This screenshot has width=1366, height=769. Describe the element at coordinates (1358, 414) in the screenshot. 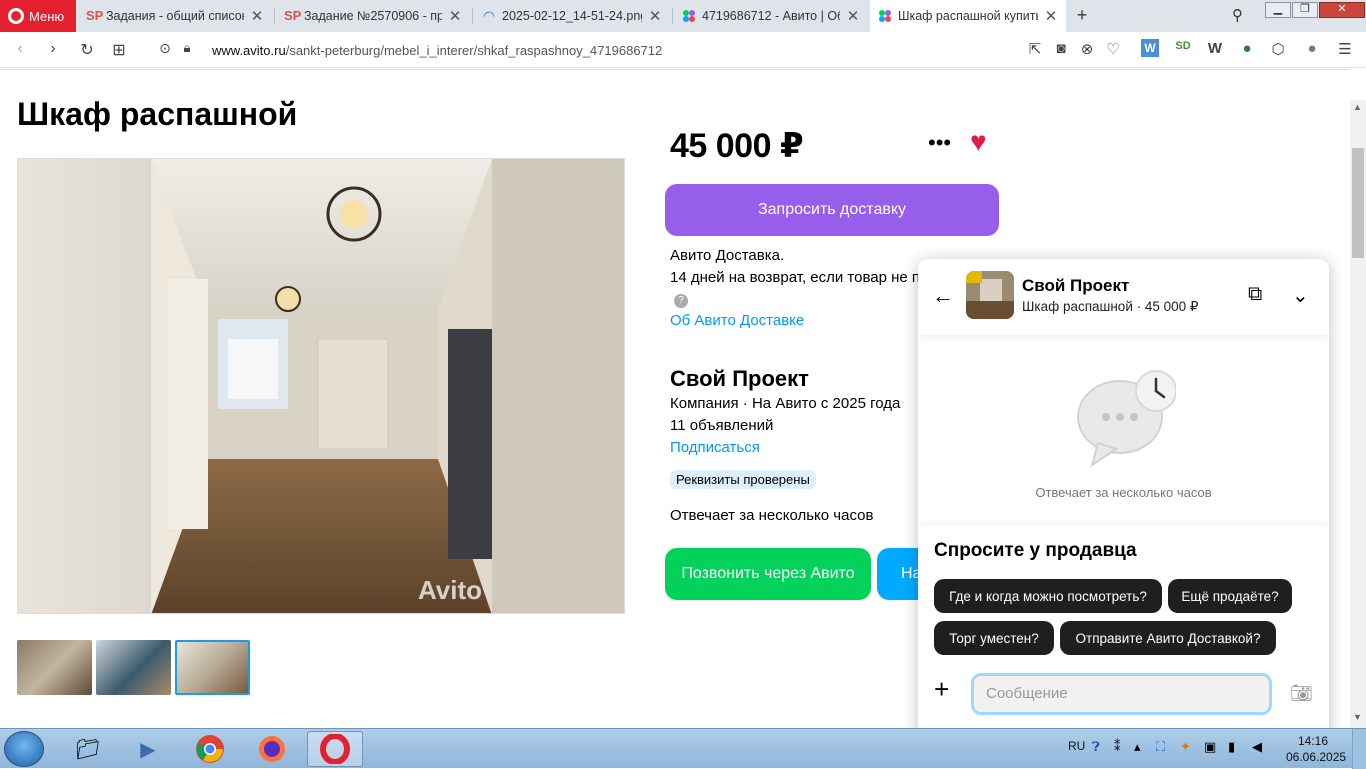

I see `page-scrollbar: ▲ ▼` at that location.